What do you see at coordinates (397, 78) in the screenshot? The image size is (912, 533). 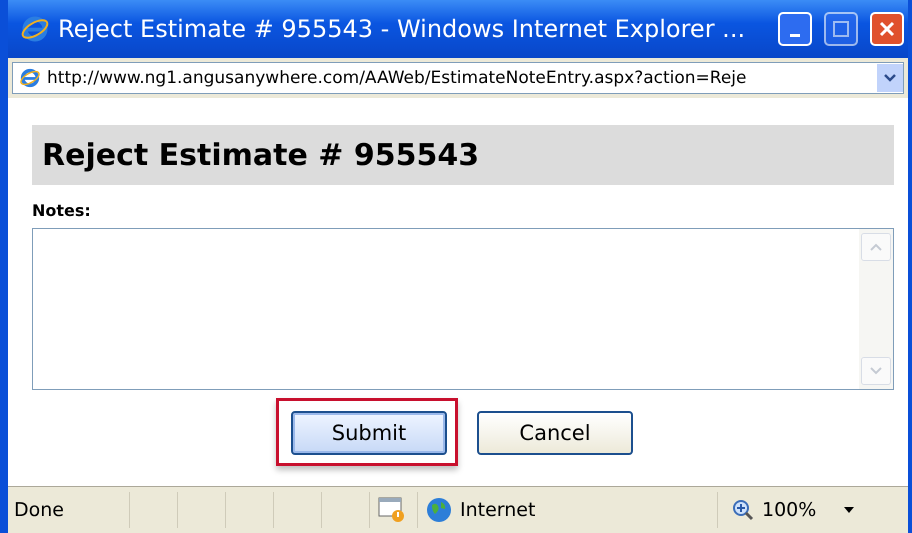 I see `url-text: http://www.ng1.angusanywhere.com/AAWeb/EstimateNoteEntry.aspx?action=Reje` at bounding box center [397, 78].